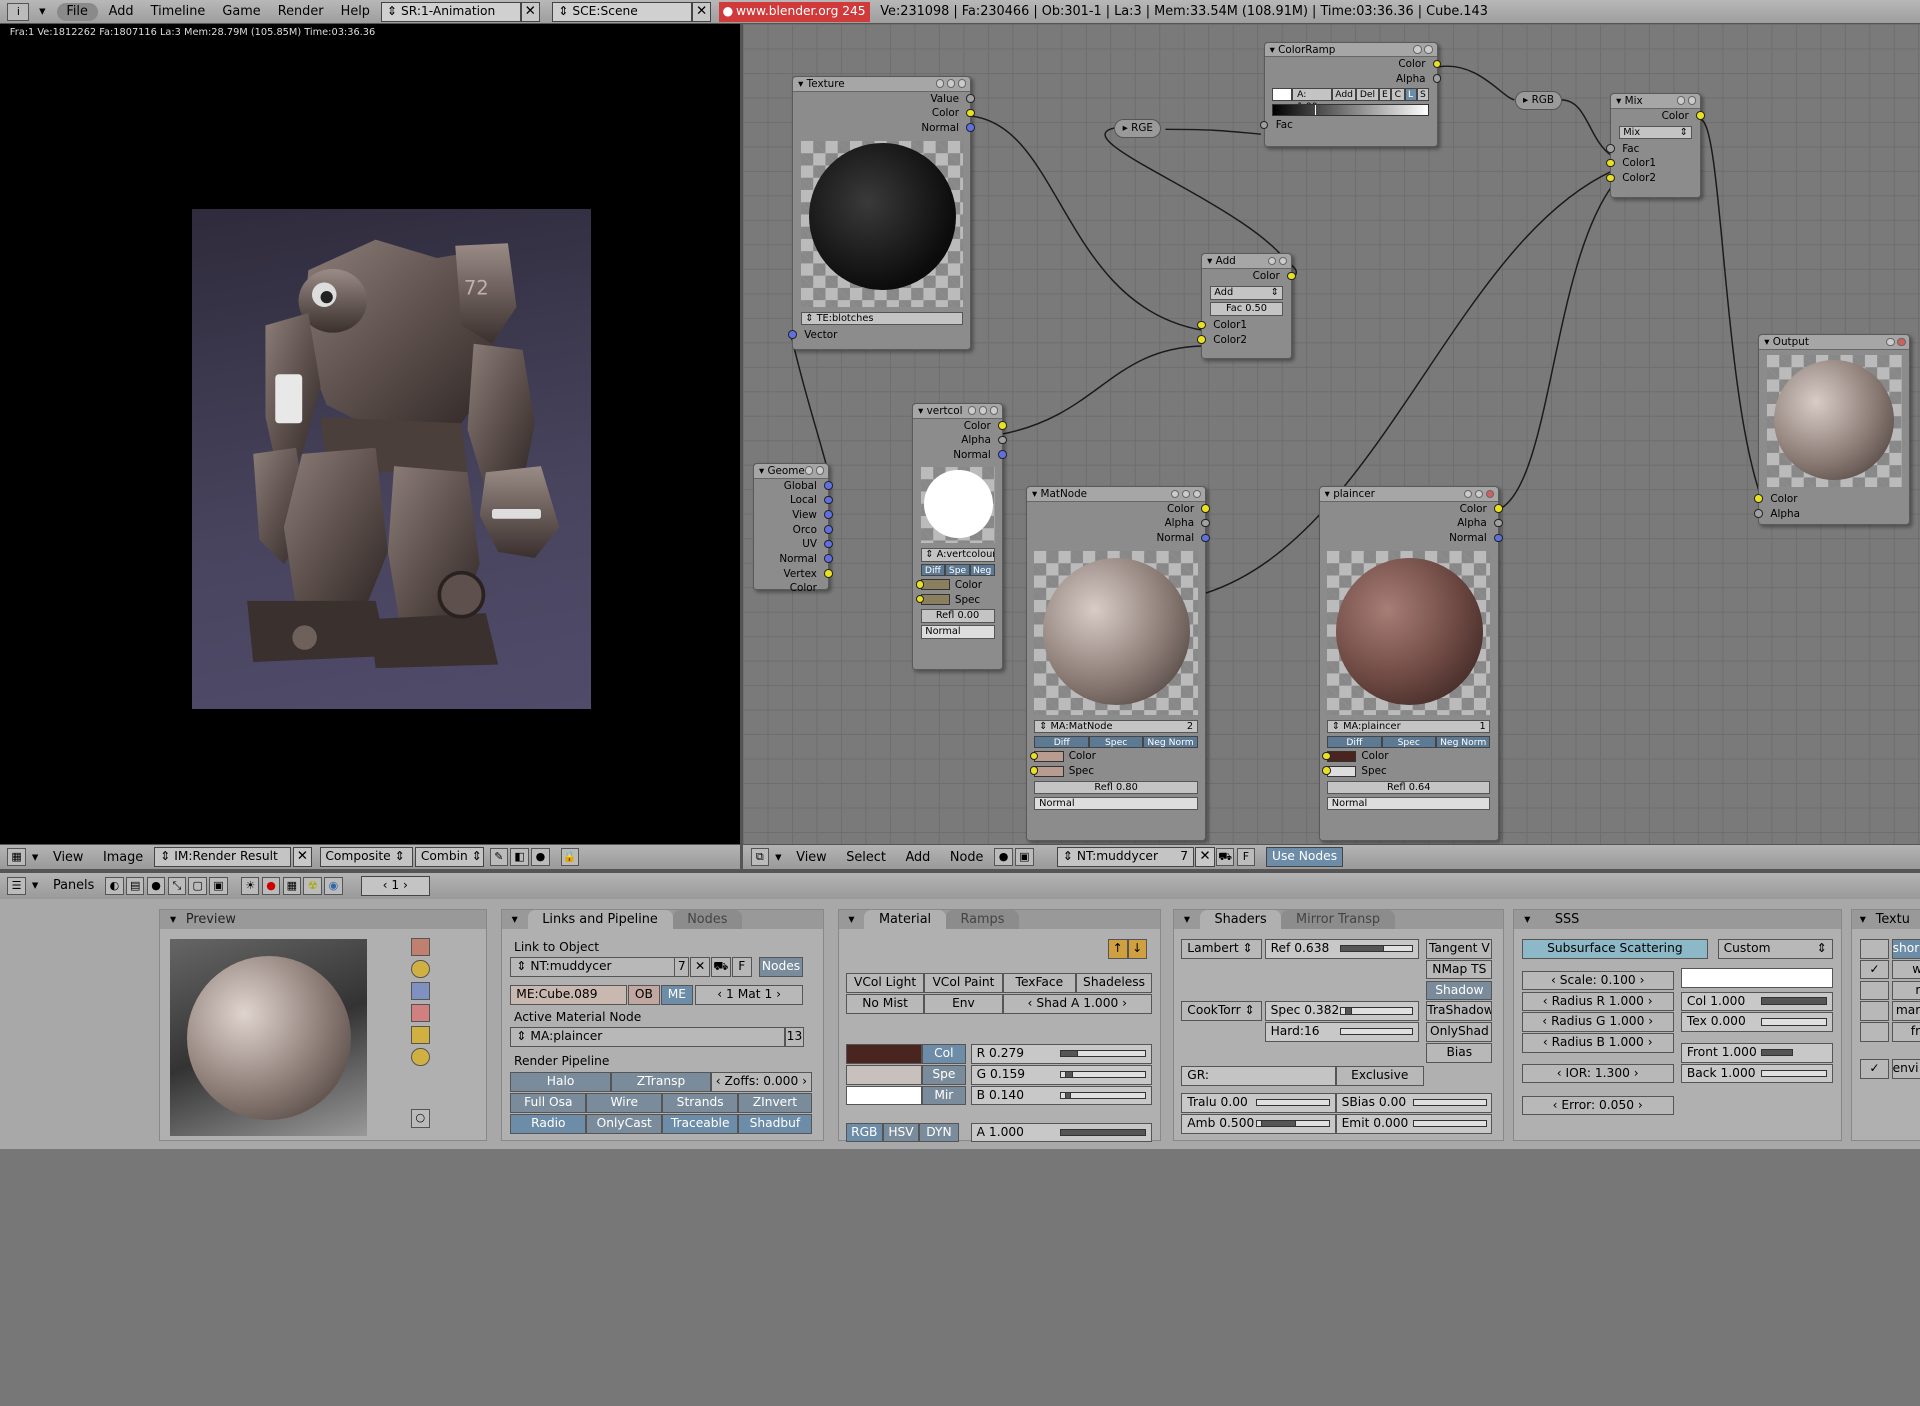 The width and height of the screenshot is (1920, 1406). I want to click on scene-selector: ⇕ SCE:Scene, so click(622, 11).